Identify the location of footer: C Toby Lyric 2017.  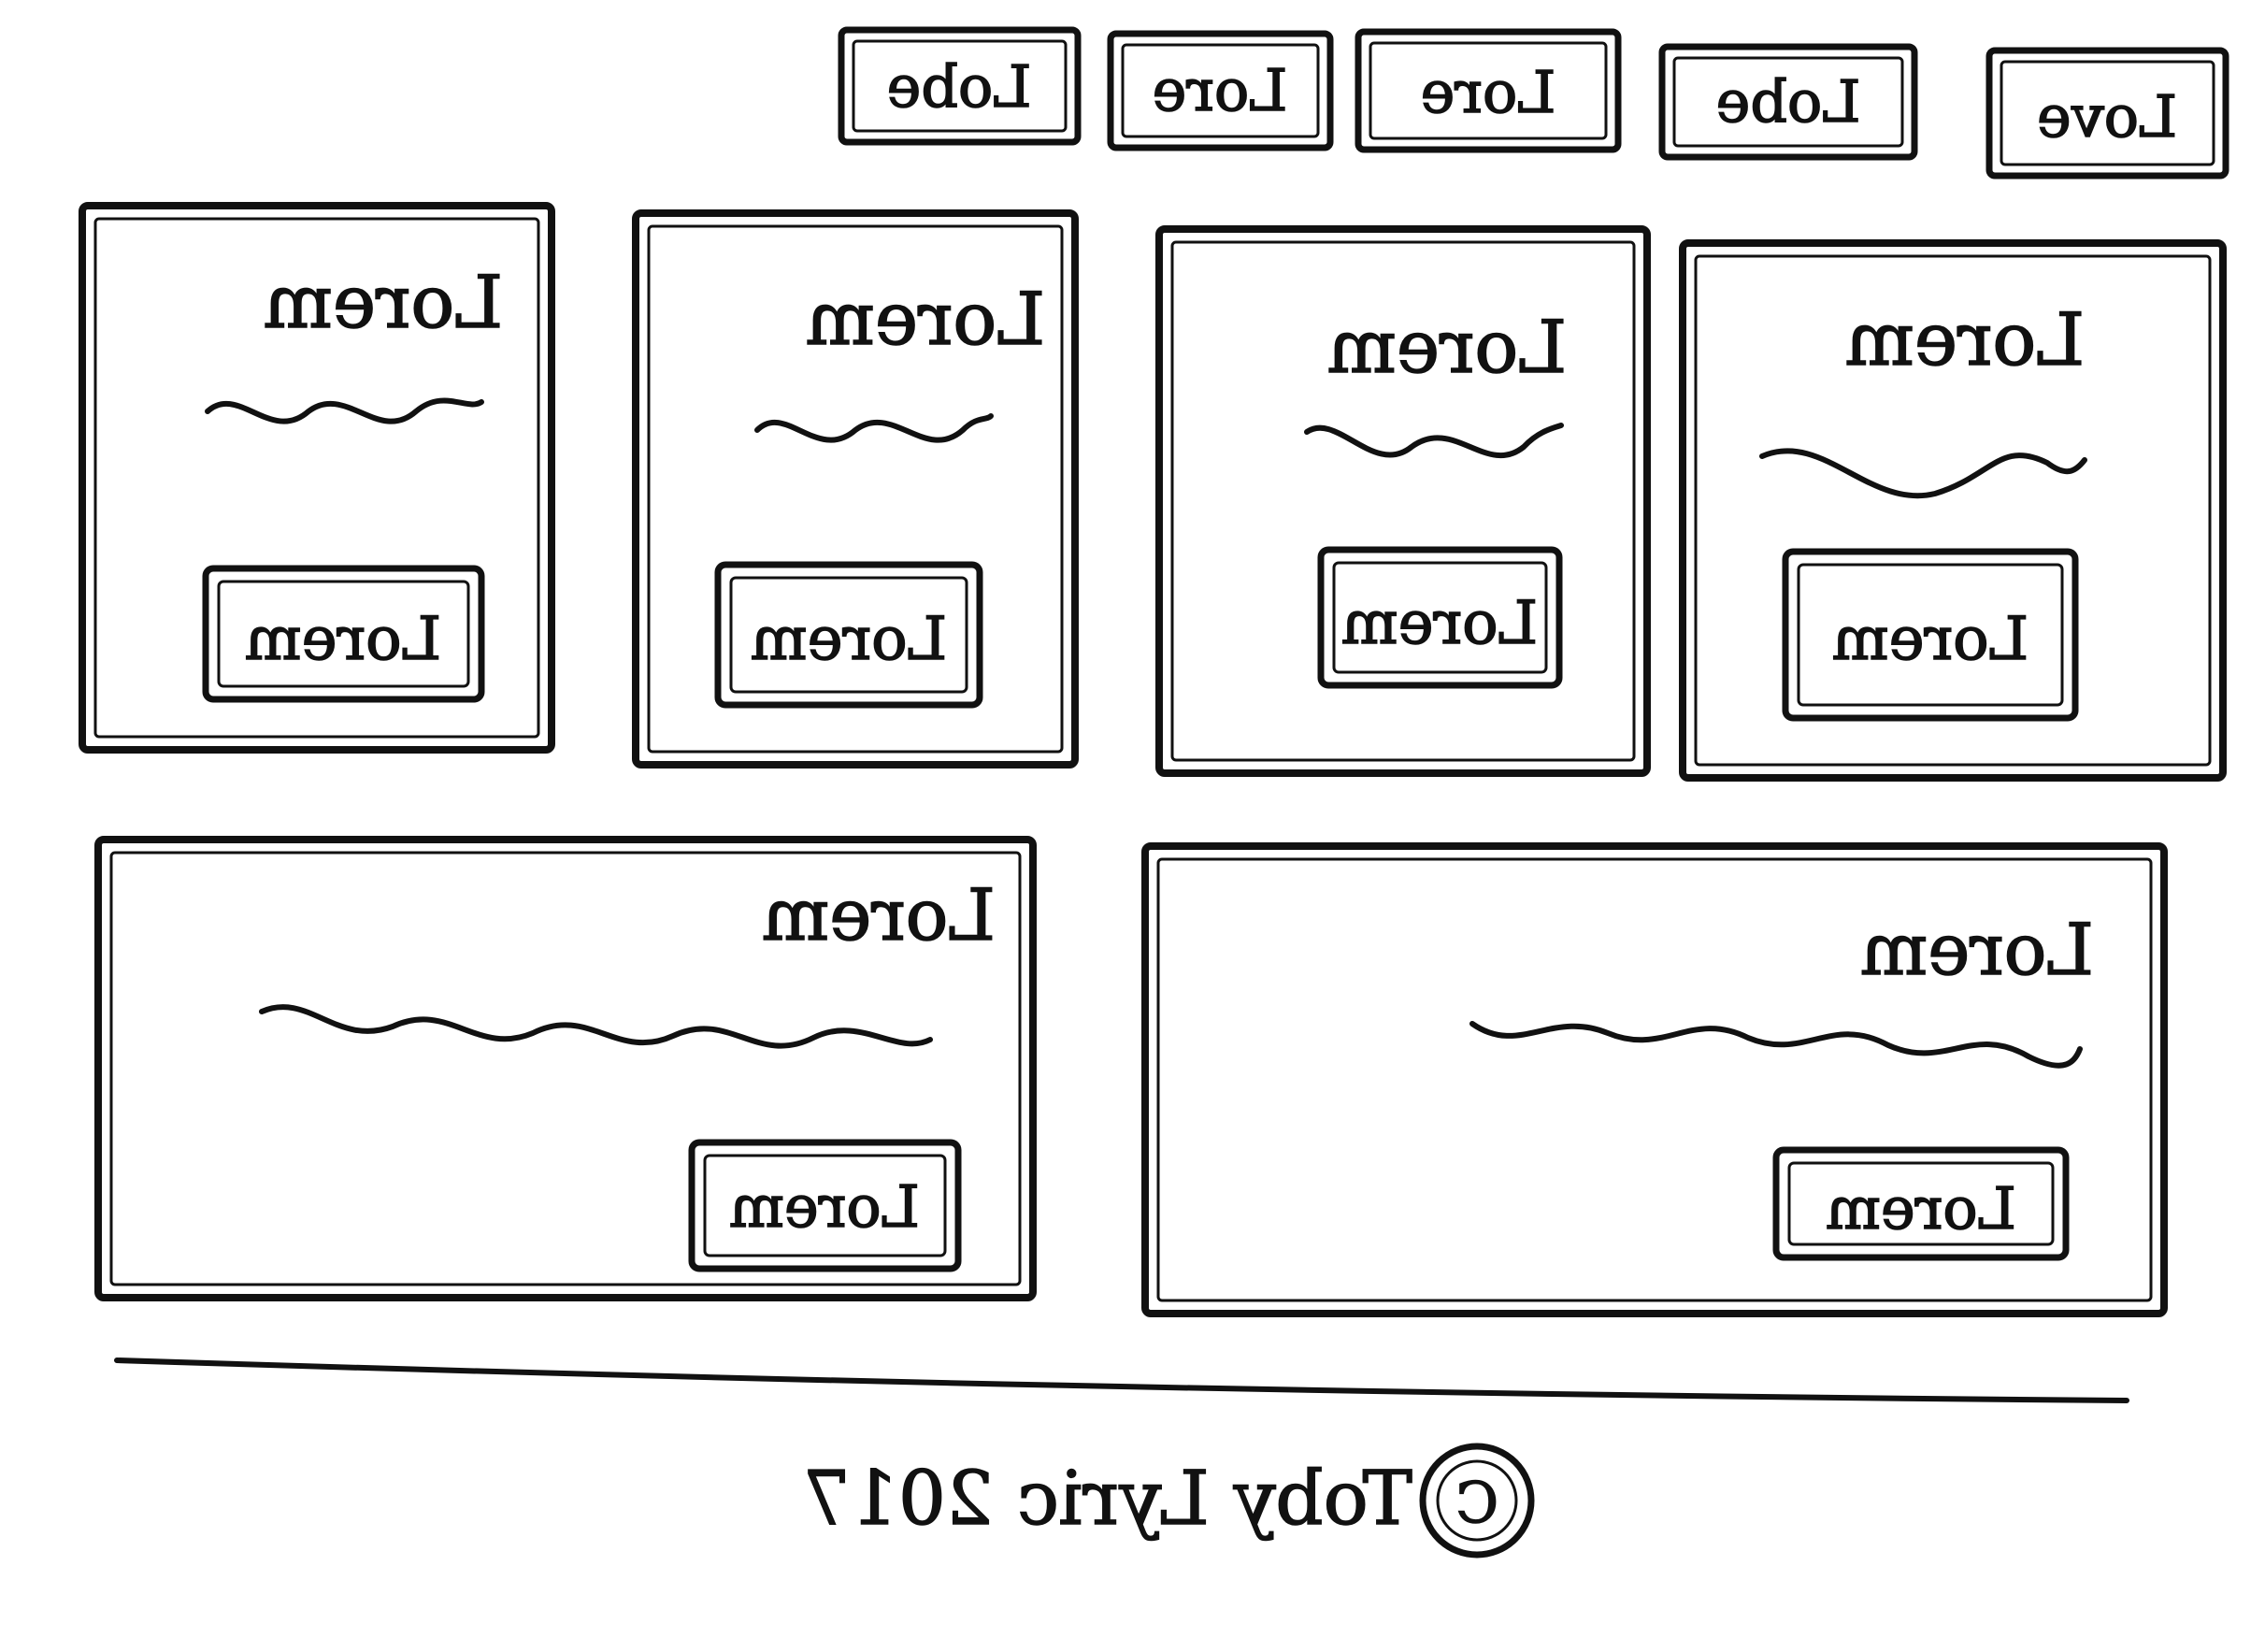
(1168, 1501).